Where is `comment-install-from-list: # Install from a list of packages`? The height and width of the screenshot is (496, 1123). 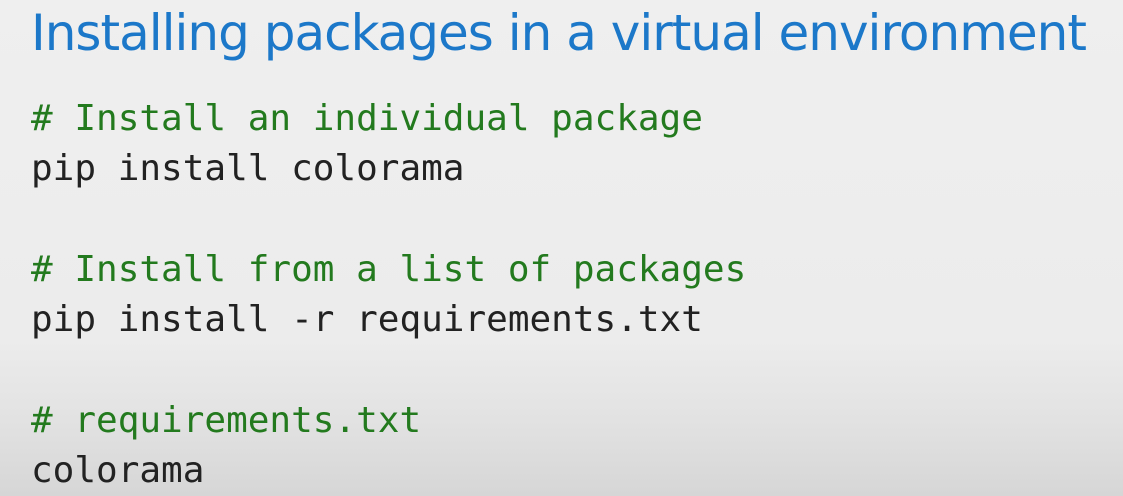
comment-install-from-list: # Install from a list of packages is located at coordinates (389, 269).